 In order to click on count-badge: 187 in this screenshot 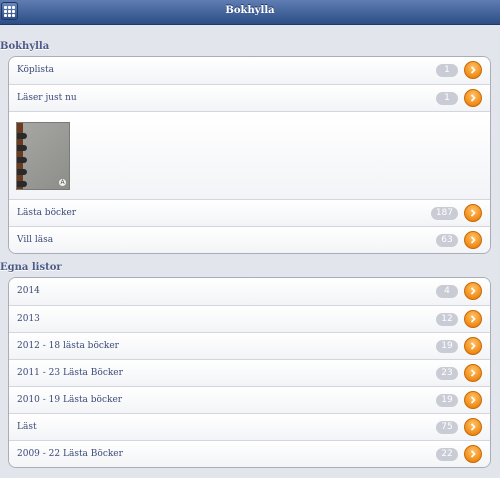, I will do `click(444, 213)`.